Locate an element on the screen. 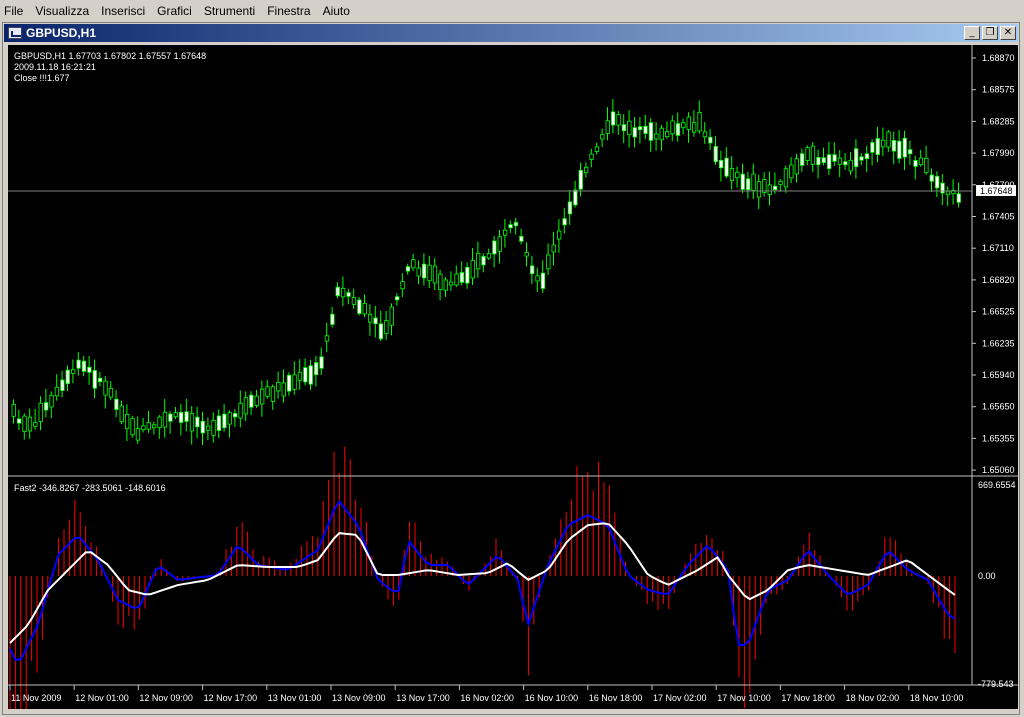 This screenshot has width=1024, height=717. indicator-label: Fast2 -346.8267 -283.5061 -148.6016 is located at coordinates (90, 488).